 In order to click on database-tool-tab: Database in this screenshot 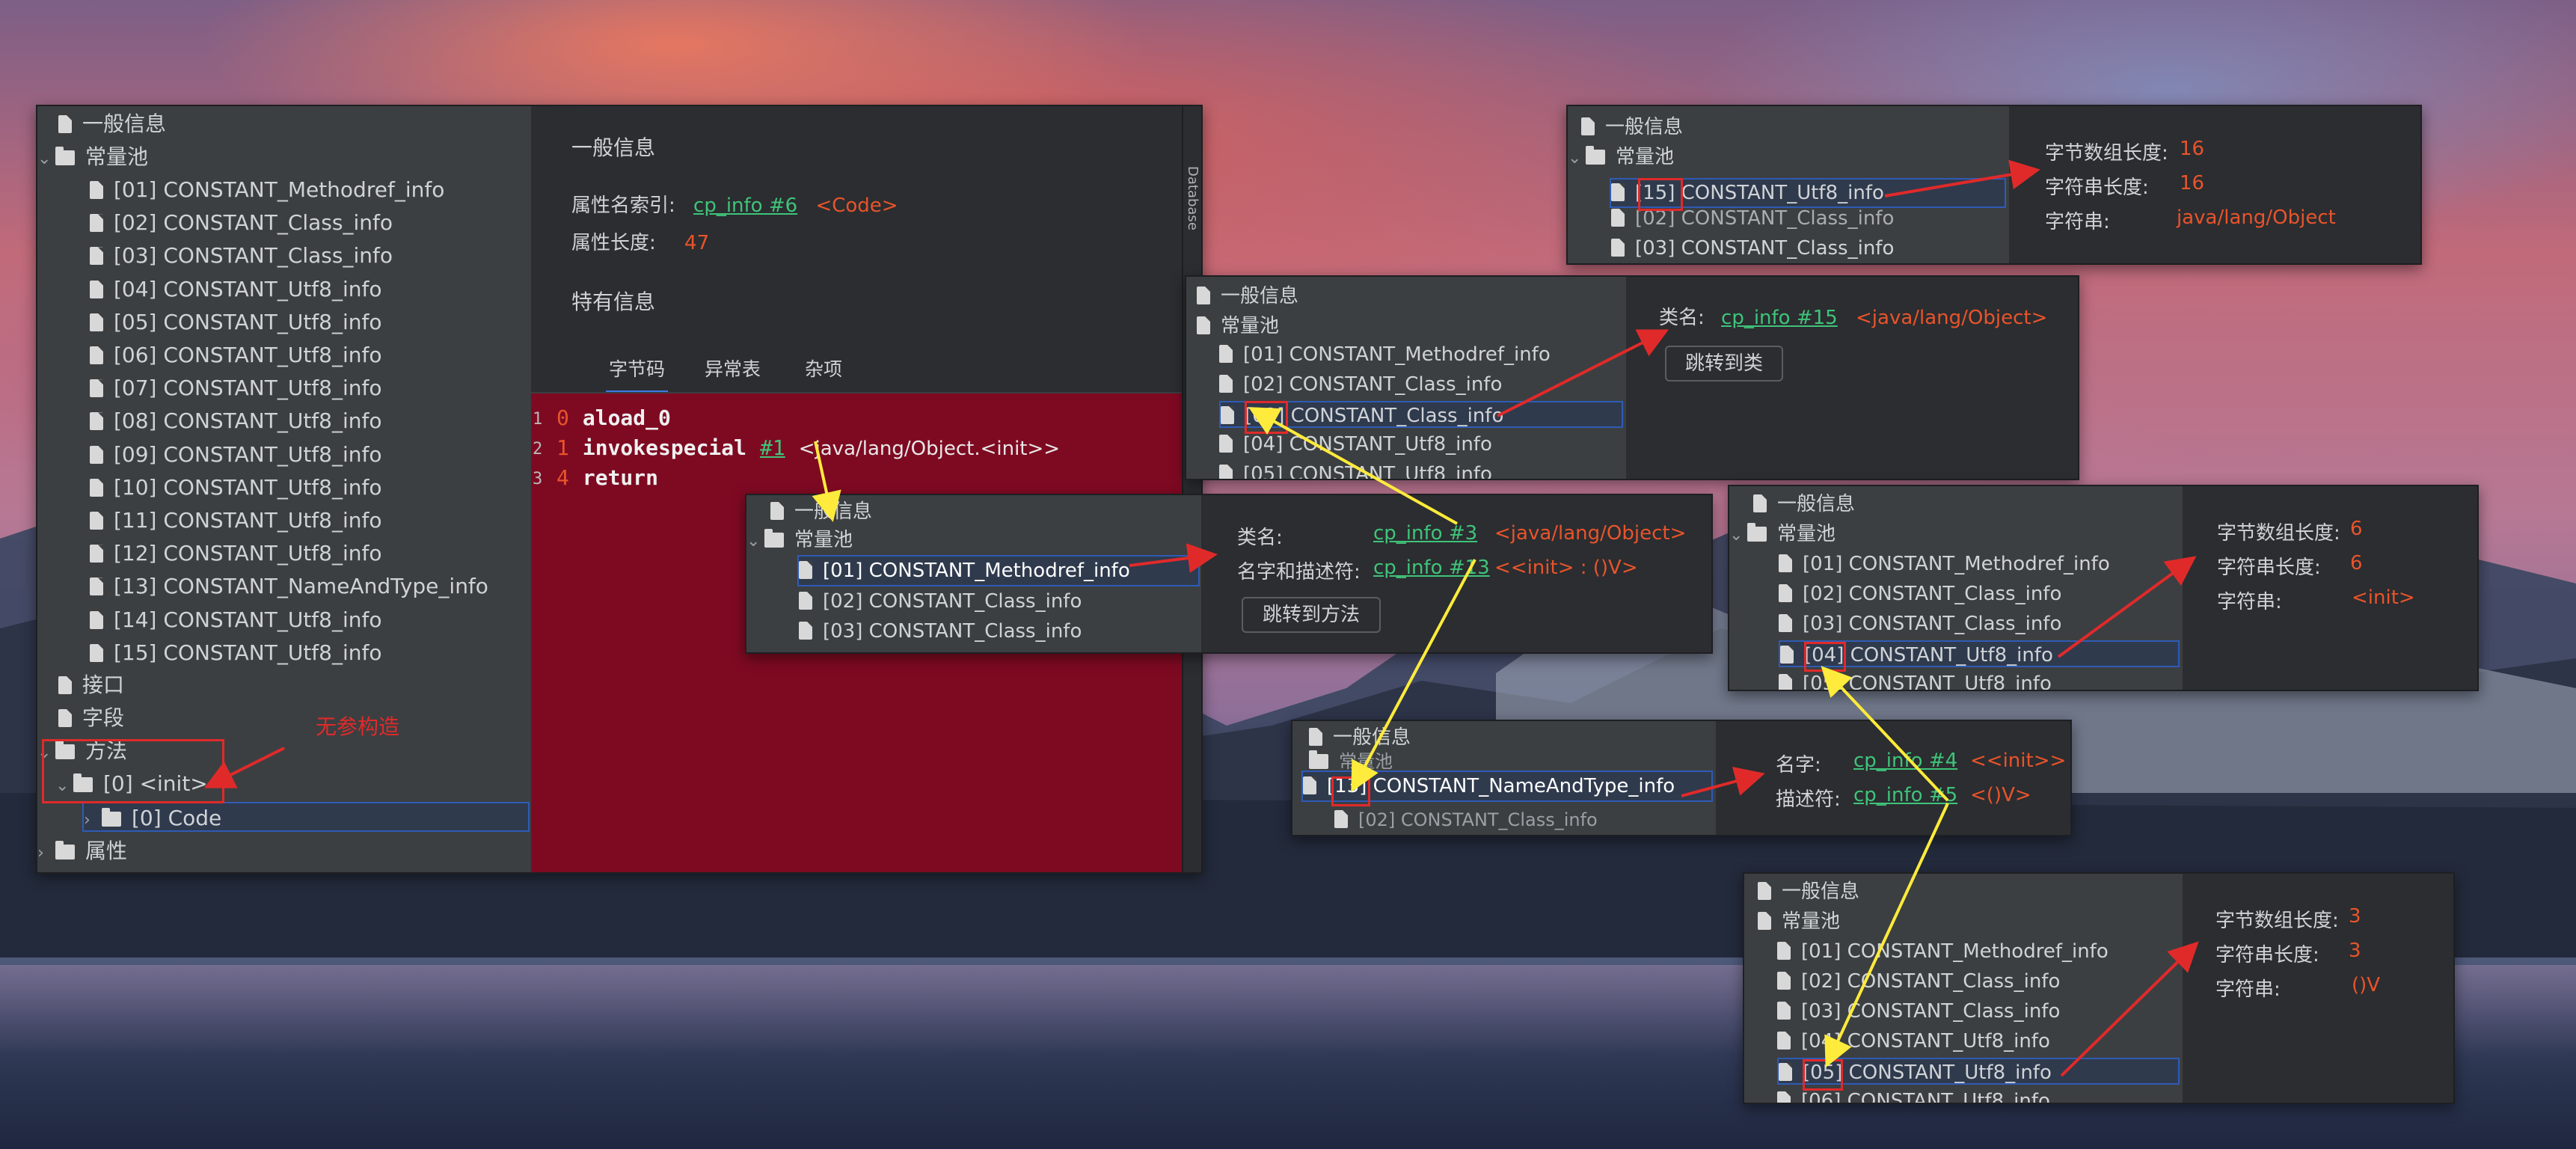, I will do `click(1192, 198)`.